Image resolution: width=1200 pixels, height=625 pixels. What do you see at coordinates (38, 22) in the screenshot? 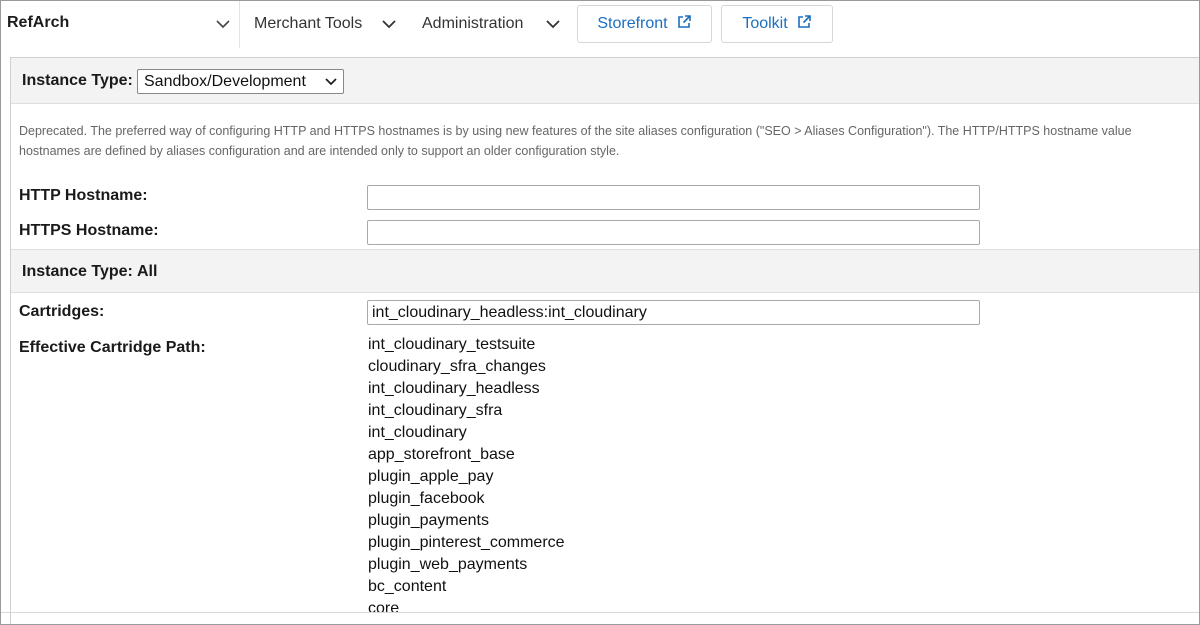
I see `site-name: RefArch` at bounding box center [38, 22].